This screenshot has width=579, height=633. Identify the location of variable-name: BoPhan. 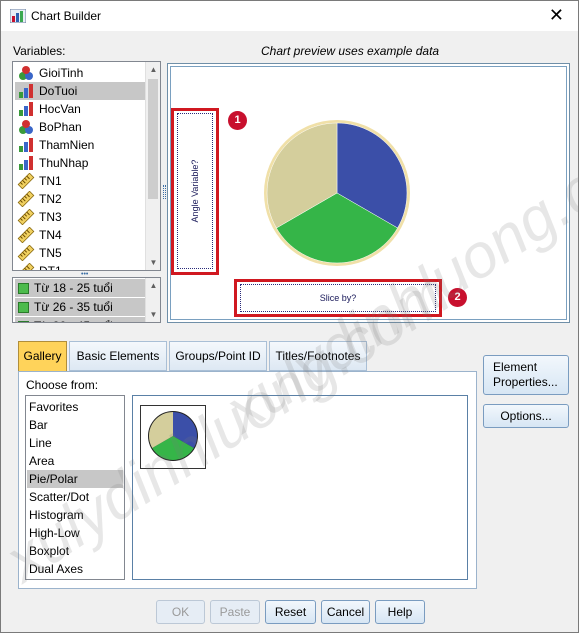
(60, 127).